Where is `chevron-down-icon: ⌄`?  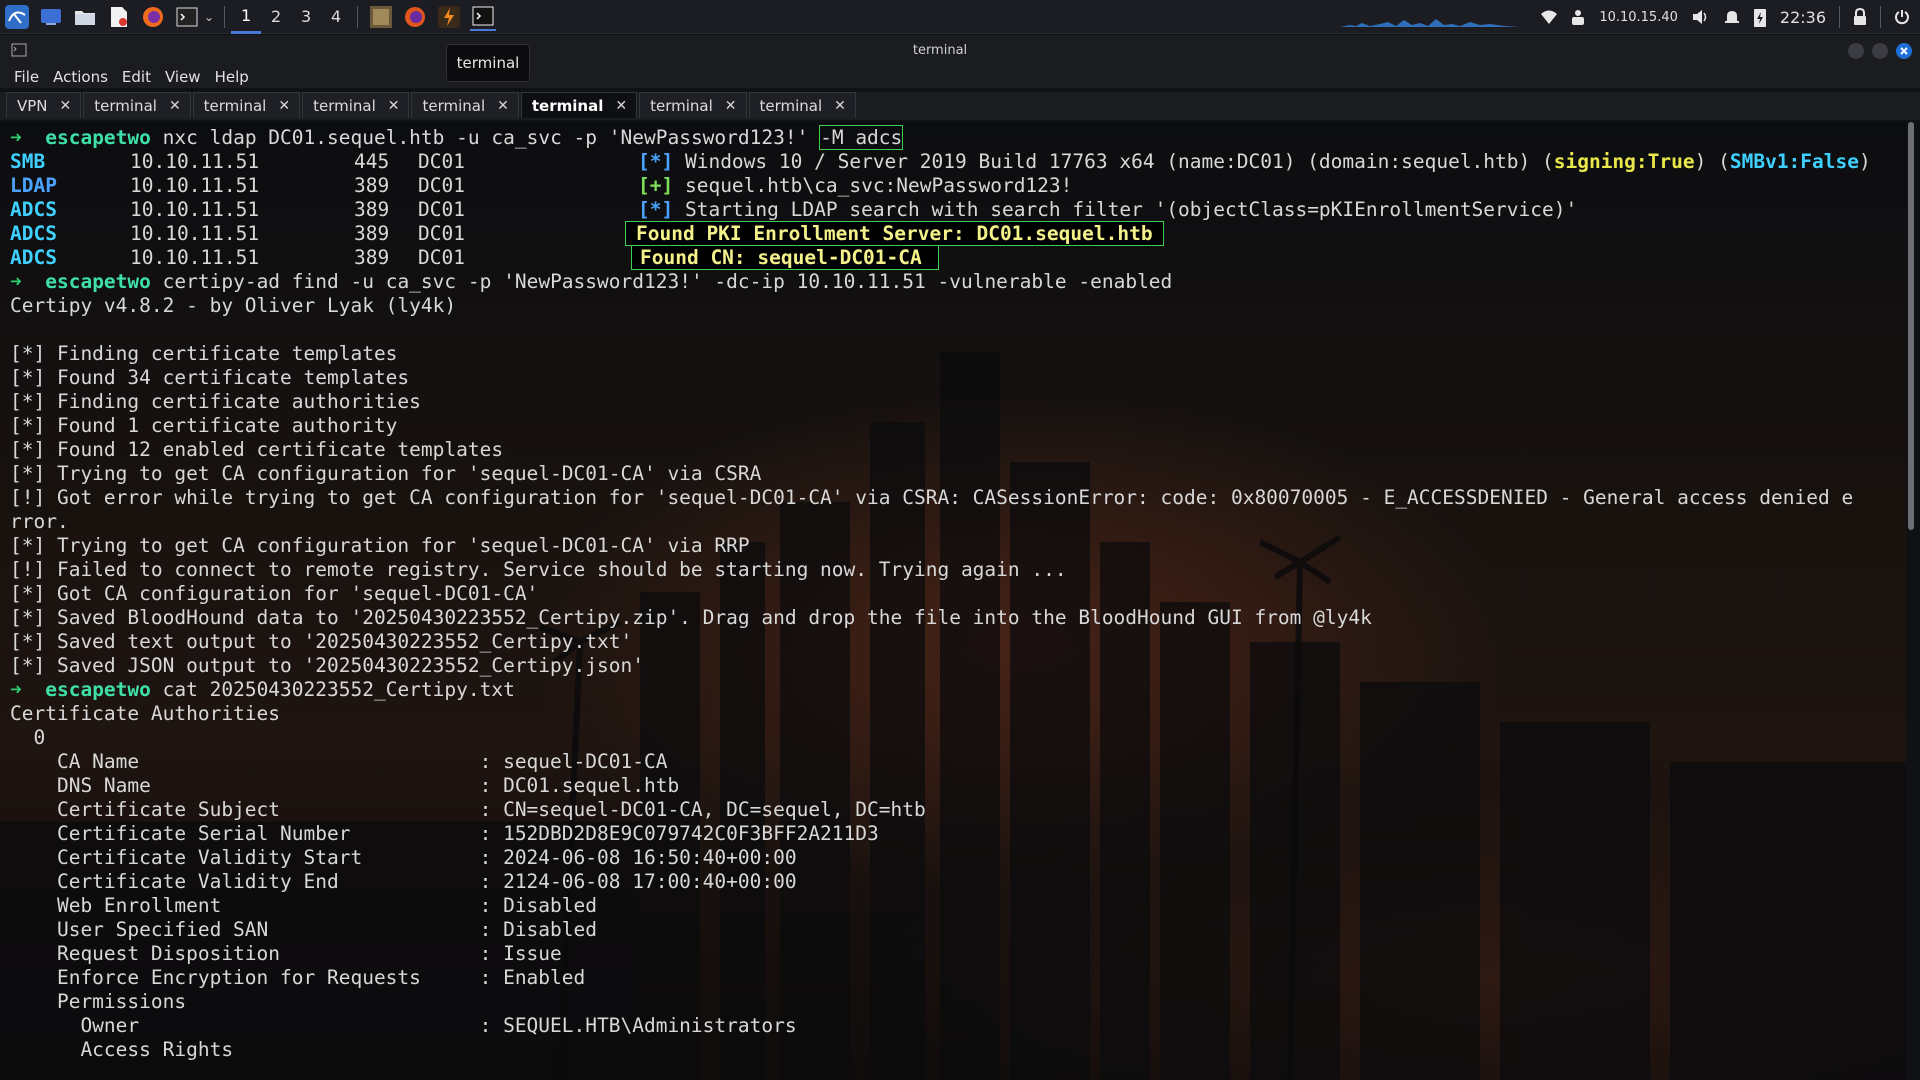 chevron-down-icon: ⌄ is located at coordinates (209, 17).